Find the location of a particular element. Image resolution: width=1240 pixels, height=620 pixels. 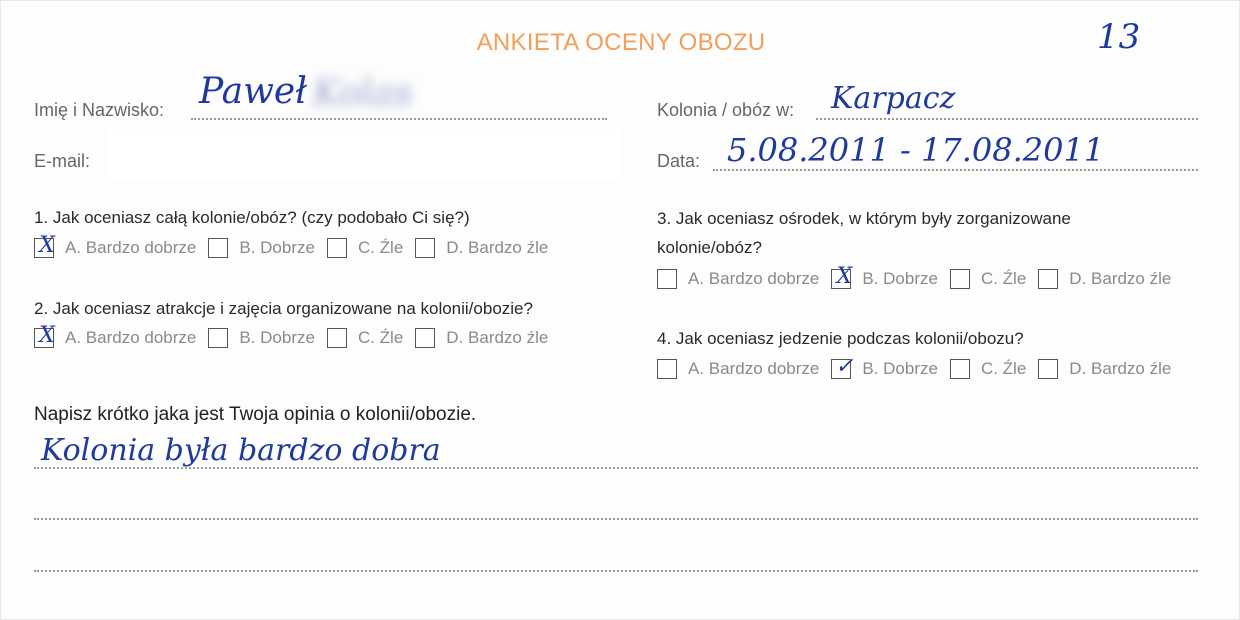

date-value: 5.08.2011 - 17.08.2011 is located at coordinates (915, 150).